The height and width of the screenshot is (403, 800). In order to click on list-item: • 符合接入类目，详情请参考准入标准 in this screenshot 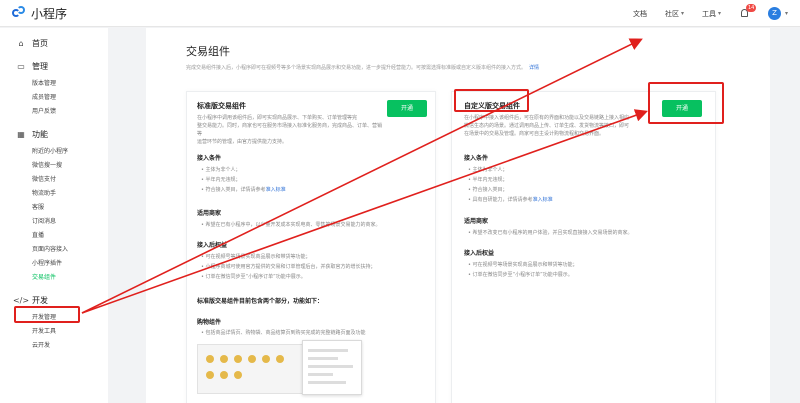, I will do `click(243, 190)`.